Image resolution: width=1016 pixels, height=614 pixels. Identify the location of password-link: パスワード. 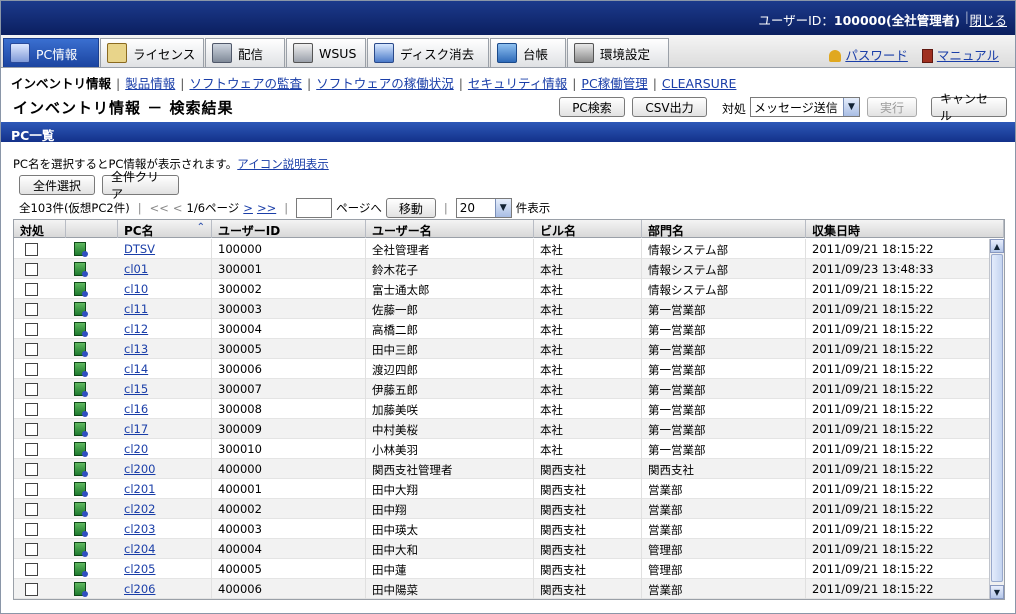
(876, 55).